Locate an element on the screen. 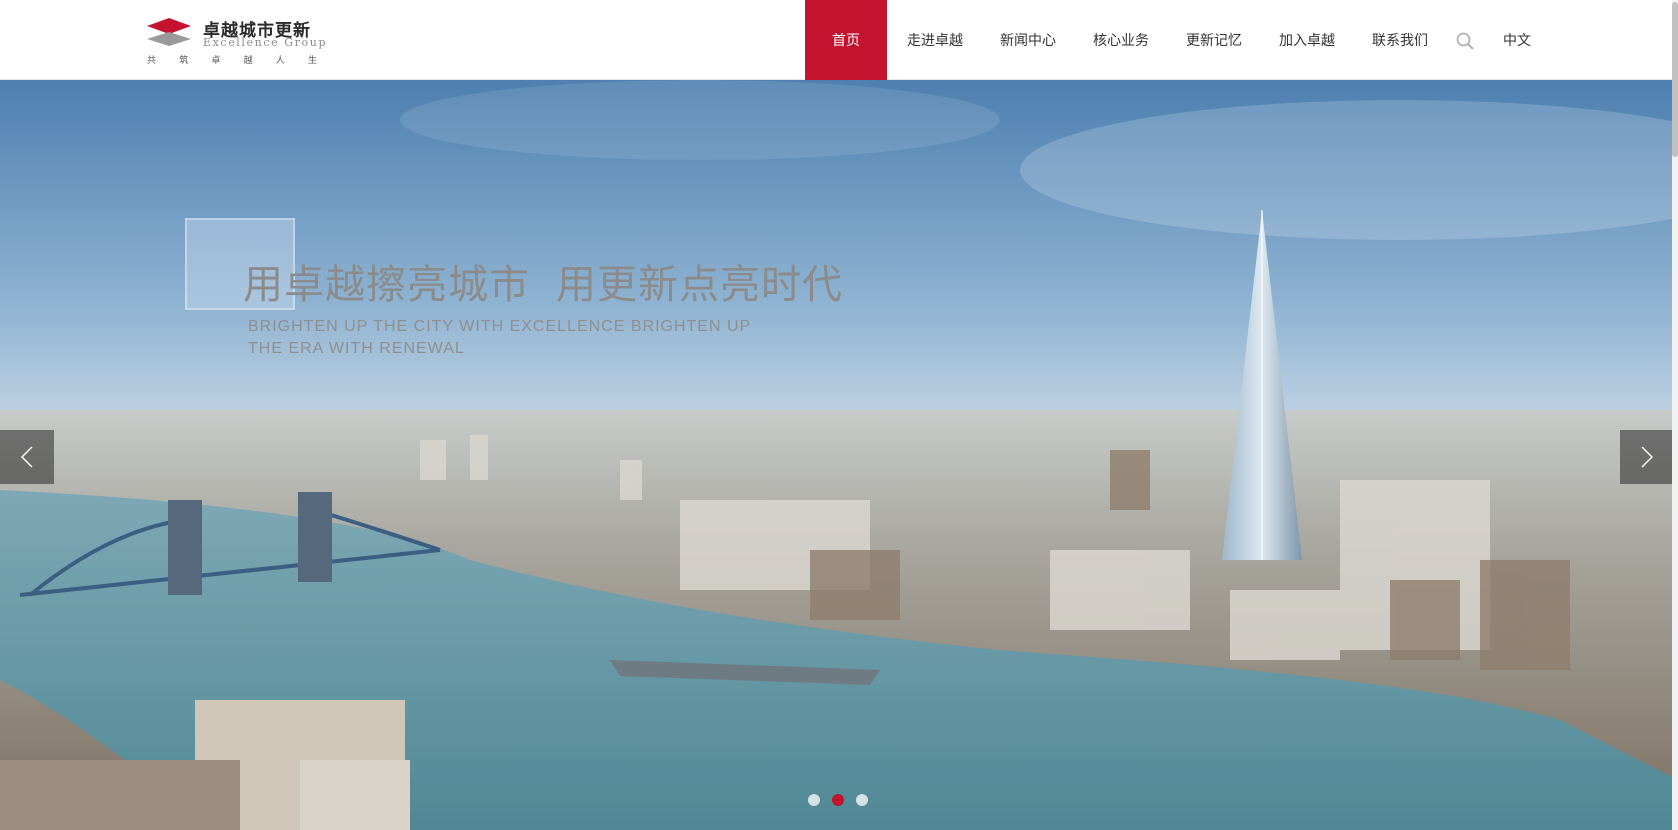  prev-slide-button is located at coordinates (27, 457).